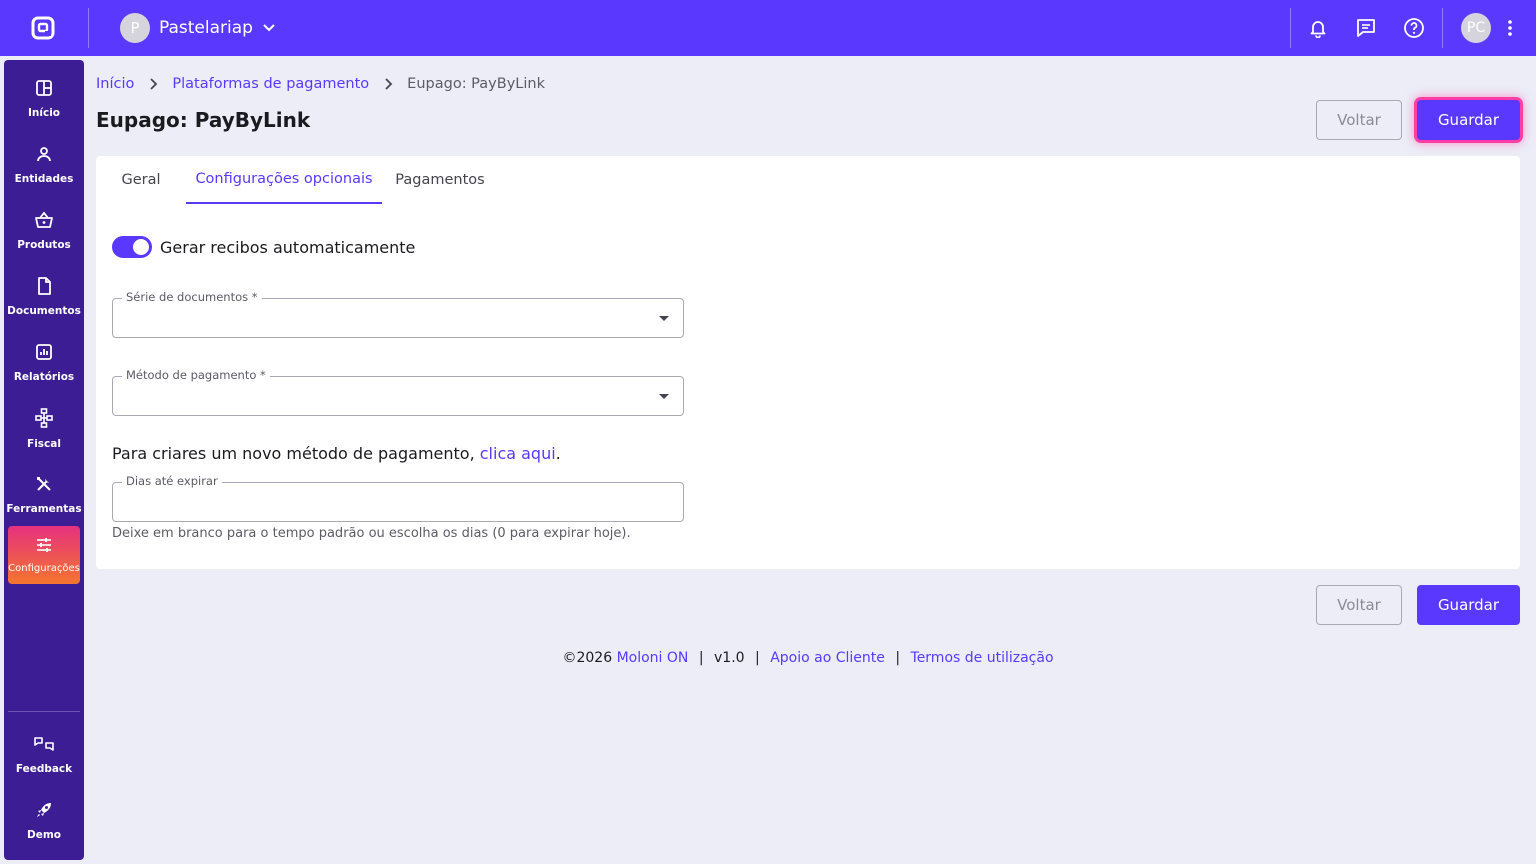 Image resolution: width=1536 pixels, height=864 pixels. I want to click on sidebar-item-label: Entidades, so click(44, 179).